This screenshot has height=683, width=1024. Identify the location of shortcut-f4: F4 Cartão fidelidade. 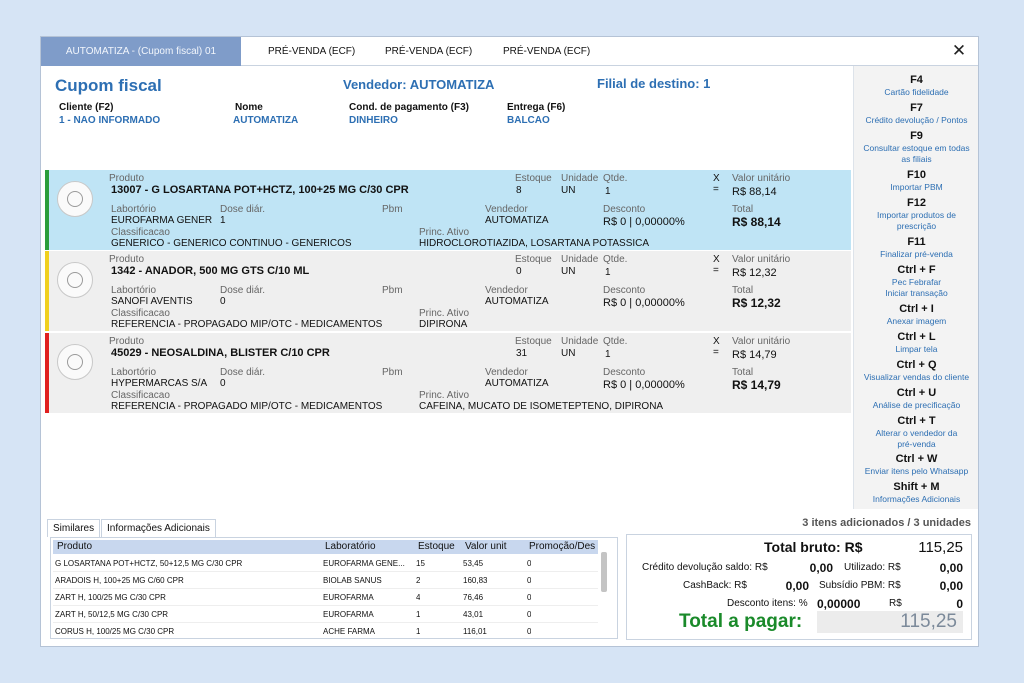
(916, 86).